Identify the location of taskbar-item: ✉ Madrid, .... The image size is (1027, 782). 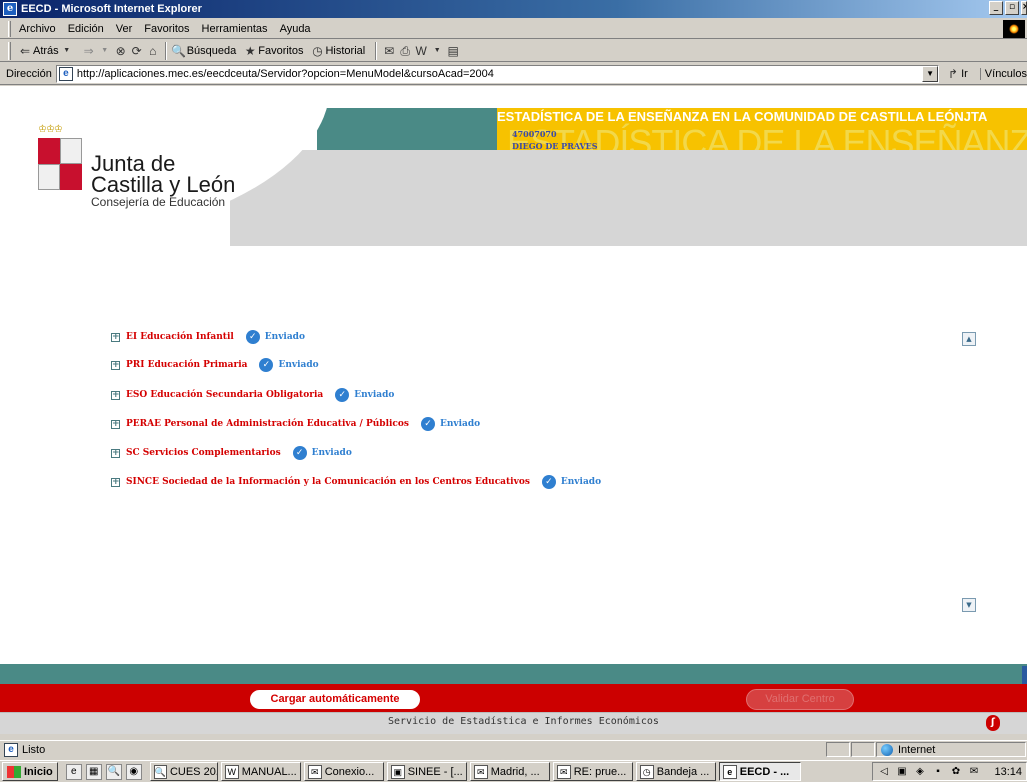
(509, 771).